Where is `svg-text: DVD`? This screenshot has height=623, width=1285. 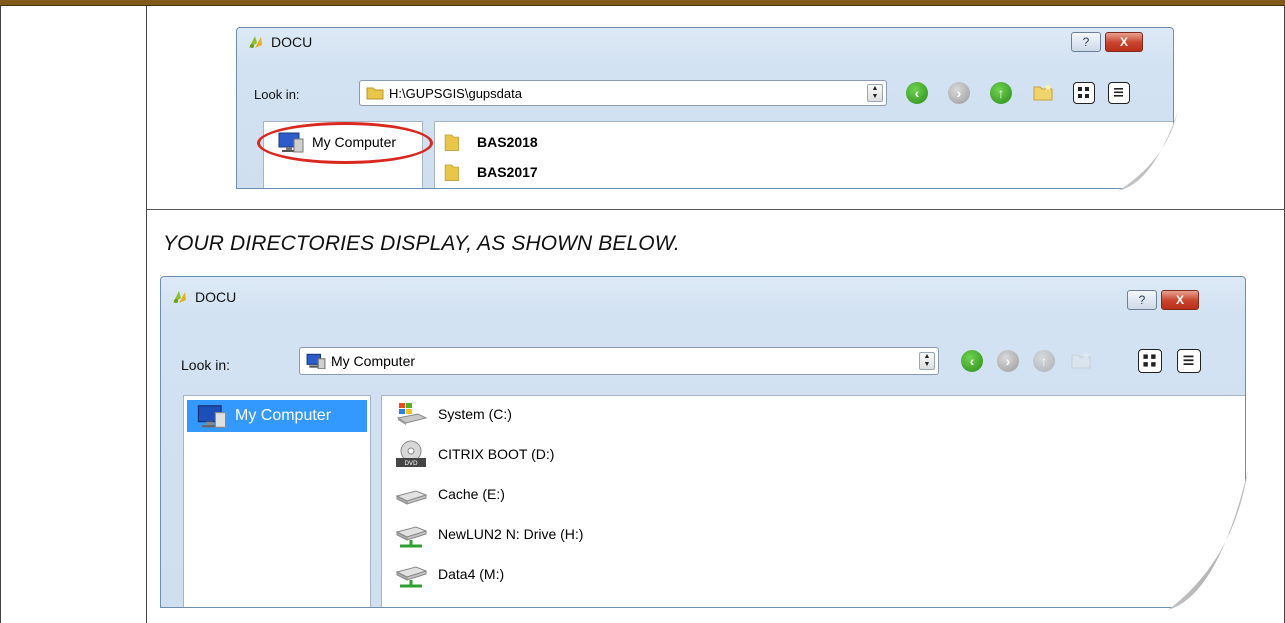 svg-text: DVD is located at coordinates (411, 463).